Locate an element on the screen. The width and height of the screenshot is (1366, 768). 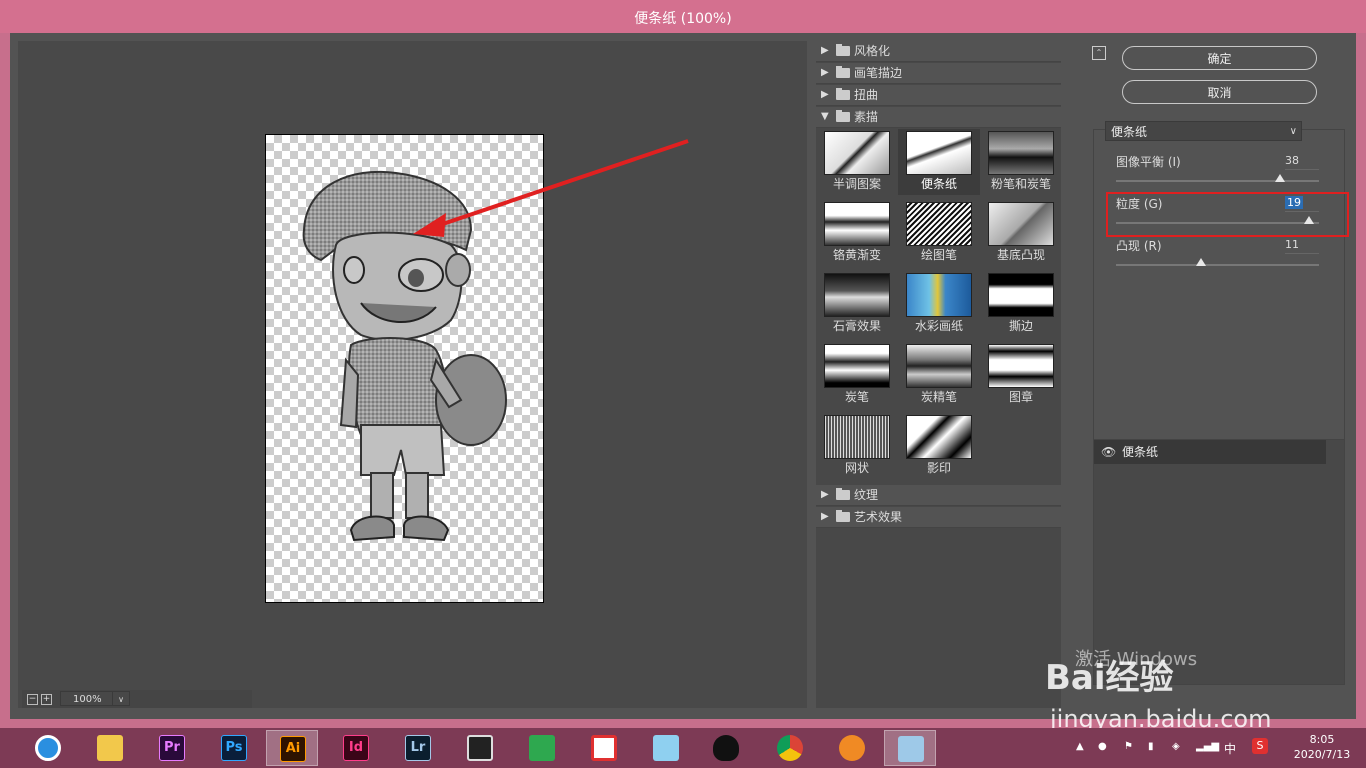
filter-thumb-water-paper is located at coordinates (939, 295).